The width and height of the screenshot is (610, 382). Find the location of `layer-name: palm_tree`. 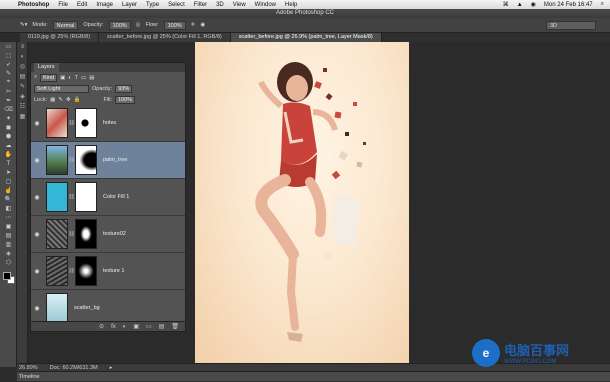

layer-name: palm_tree is located at coordinates (115, 160).